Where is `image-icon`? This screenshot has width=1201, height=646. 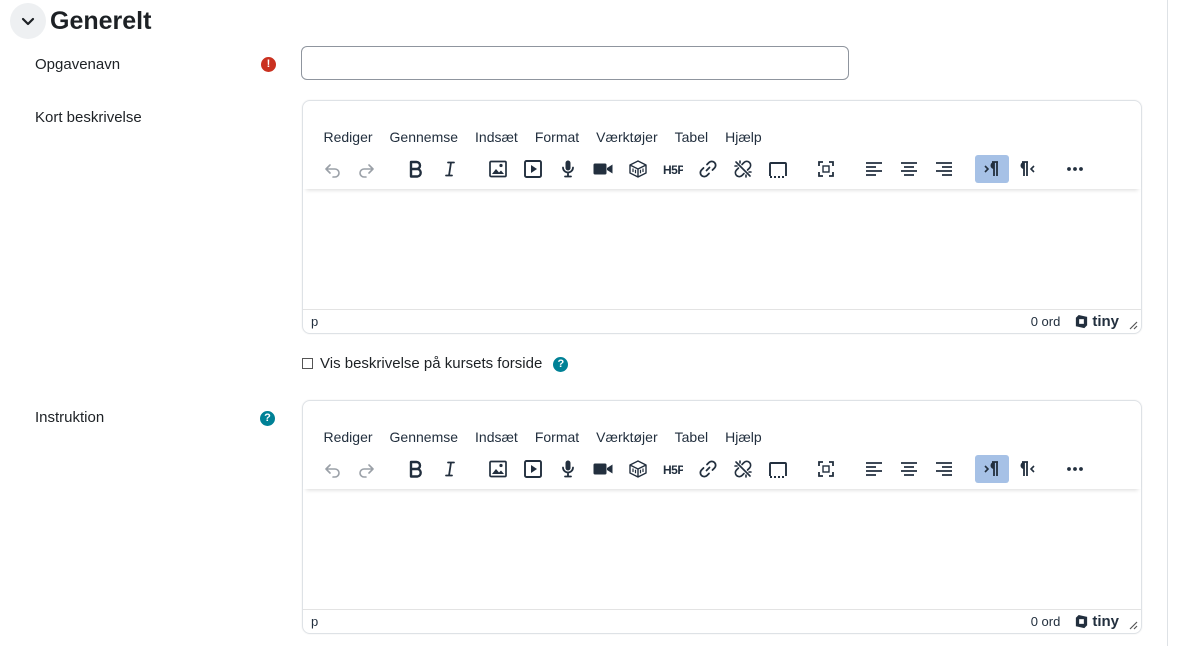
image-icon is located at coordinates (498, 169).